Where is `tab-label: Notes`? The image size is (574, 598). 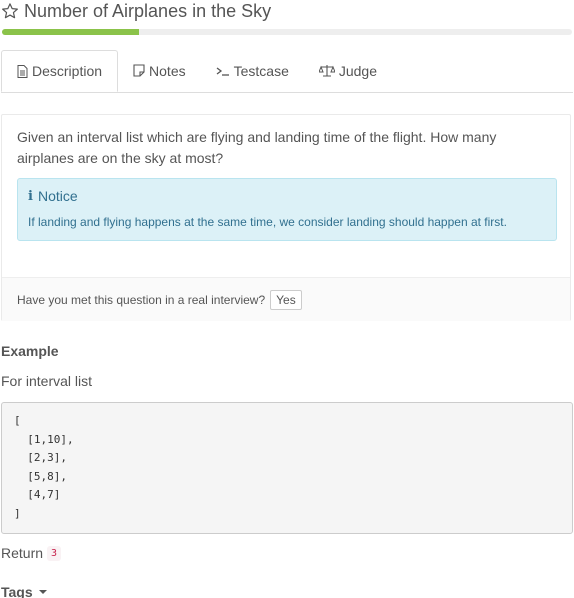
tab-label: Notes is located at coordinates (167, 70).